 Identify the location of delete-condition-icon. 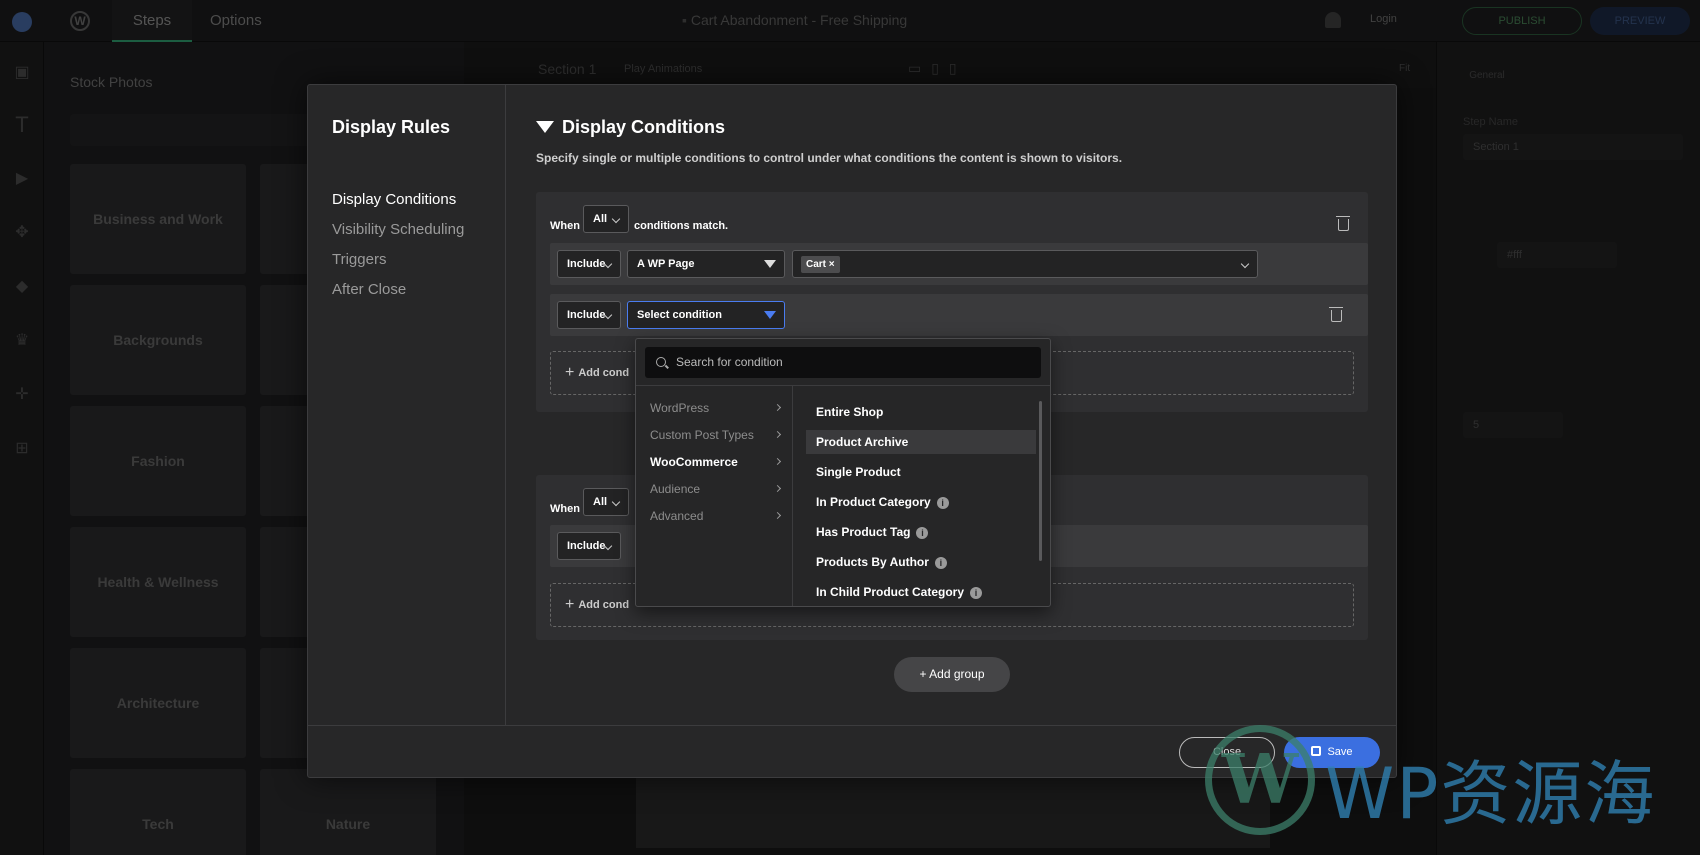
(1336, 314).